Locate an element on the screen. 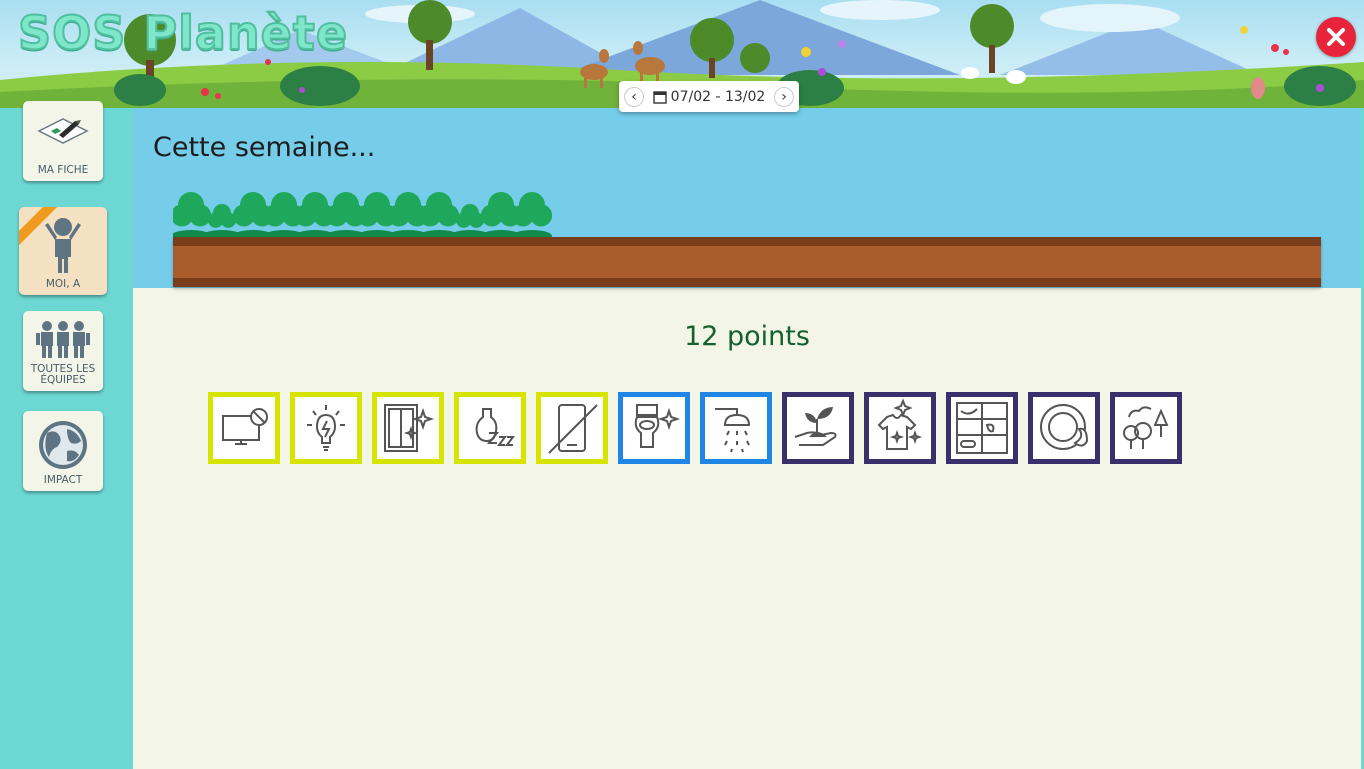 The width and height of the screenshot is (1364, 769). action-lightbulb is located at coordinates (326, 428).